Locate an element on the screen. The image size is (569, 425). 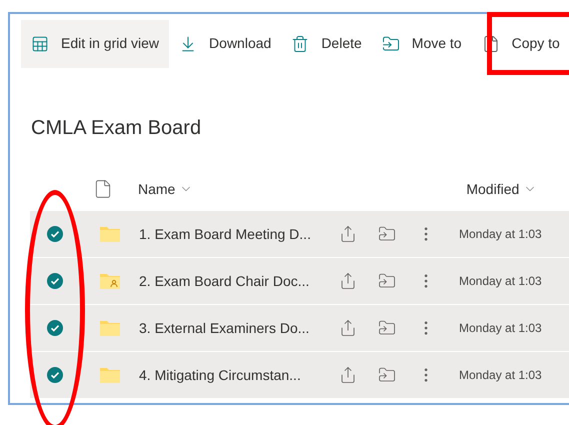
folder-row: 4. Mitigating Circumstan... Monday at 1:03 is located at coordinates (299, 375).